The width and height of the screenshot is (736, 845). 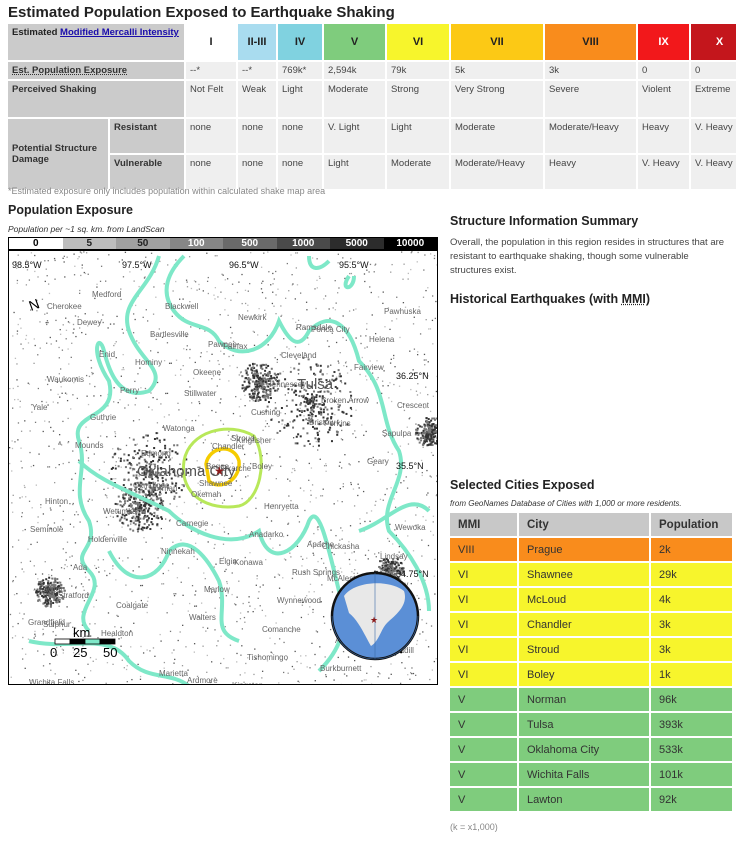 I want to click on population-exposure-heading: Population Exposure, so click(x=71, y=210).